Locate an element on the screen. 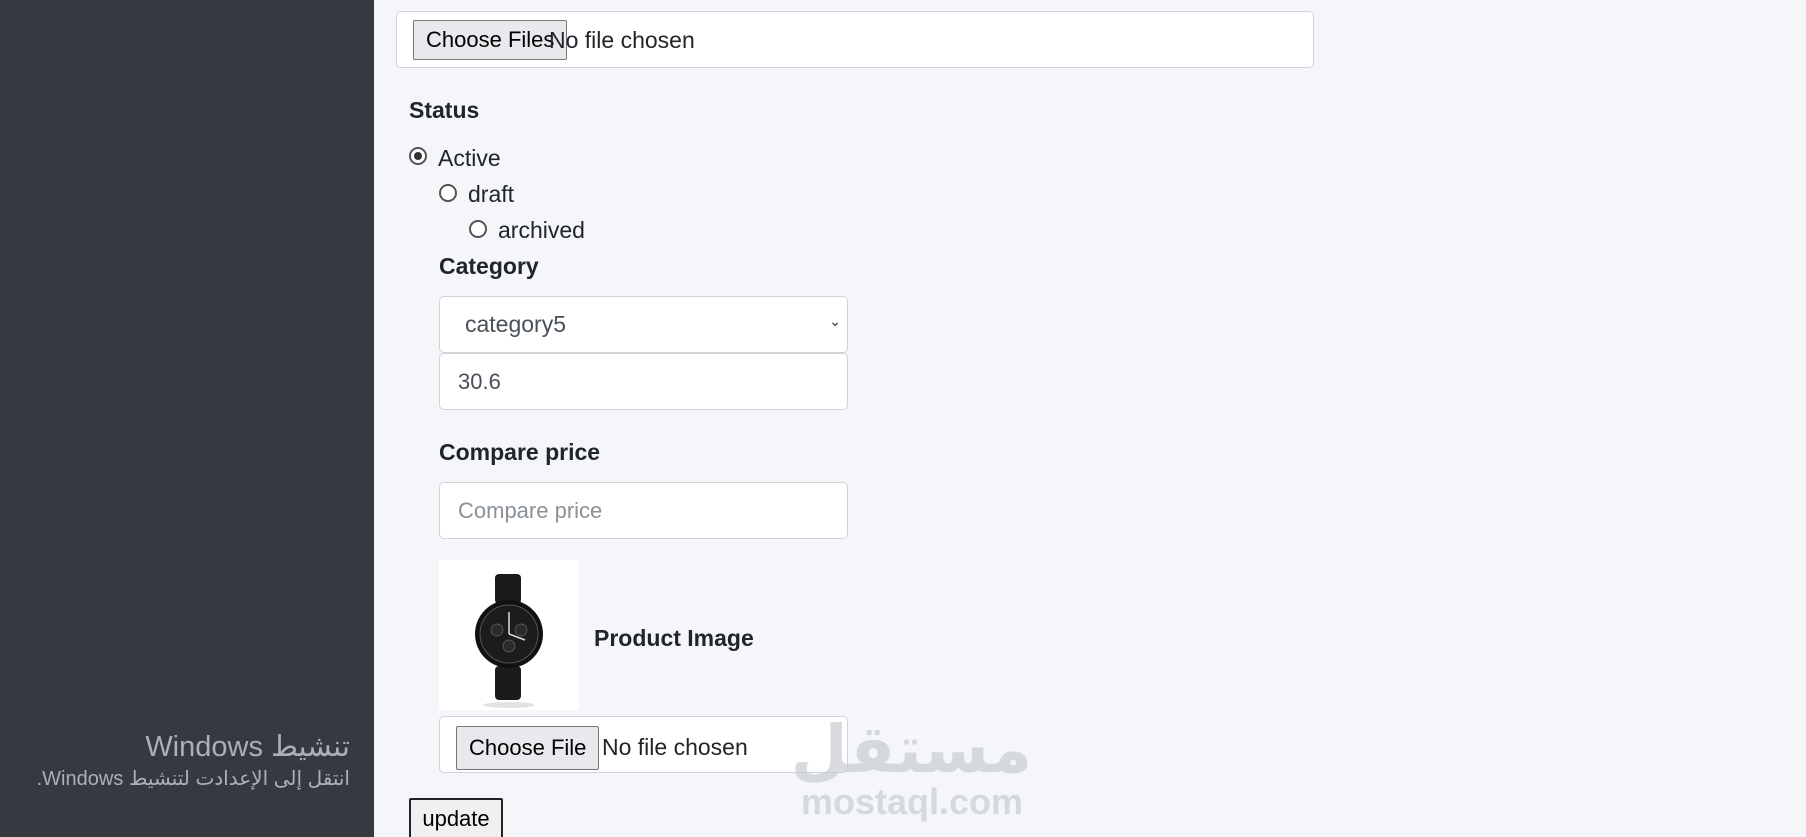 The image size is (1806, 837). chevron-down-icon: ⌄ is located at coordinates (835, 321).